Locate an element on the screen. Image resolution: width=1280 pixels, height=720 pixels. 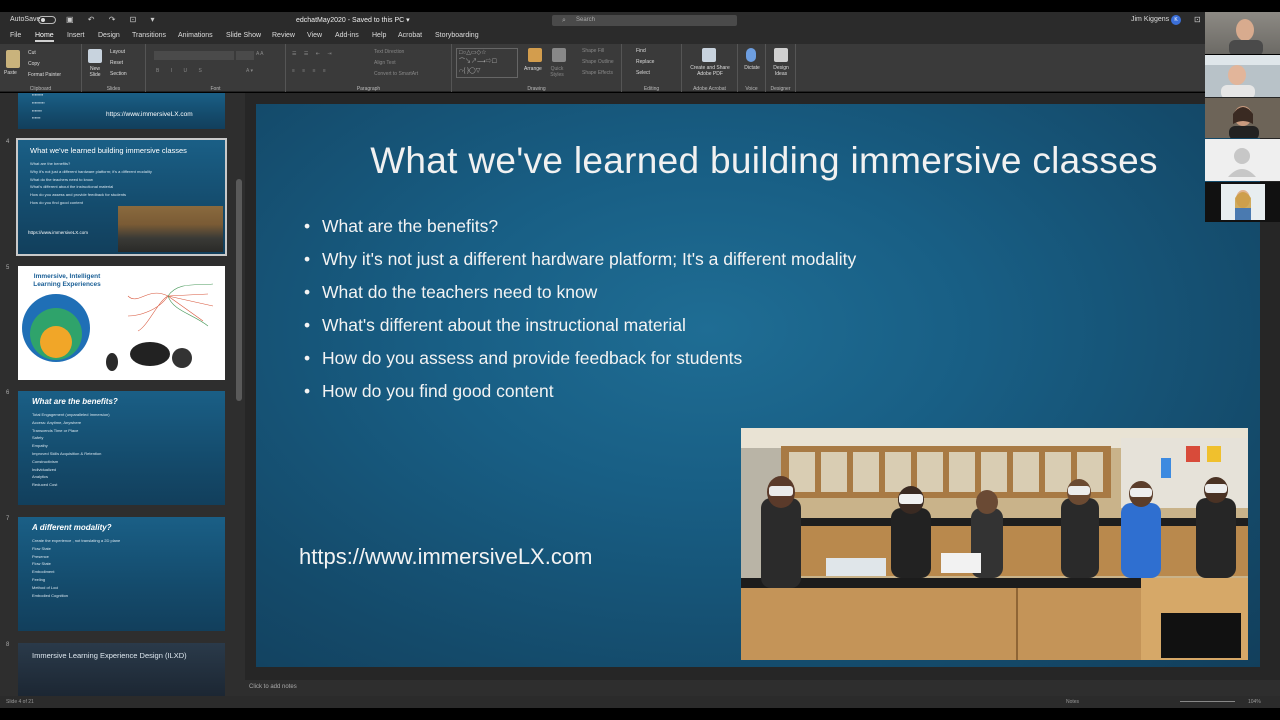
tab-storyboarding: Storyboarding is located at coordinates (457, 35).